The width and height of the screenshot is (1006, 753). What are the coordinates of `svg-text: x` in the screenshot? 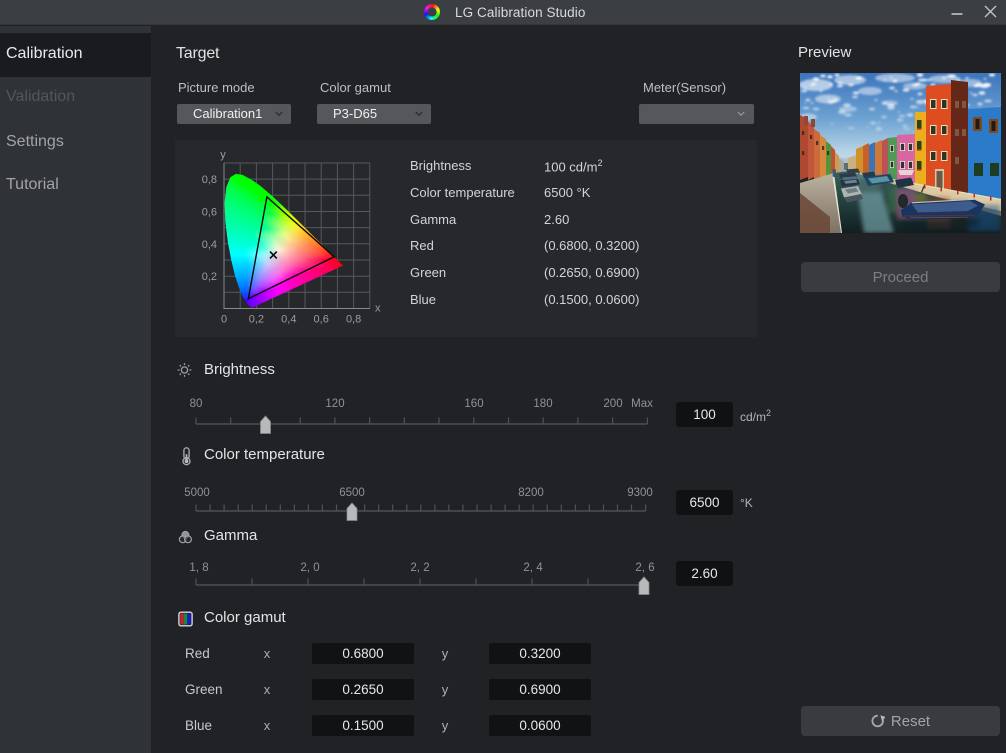 It's located at (378, 309).